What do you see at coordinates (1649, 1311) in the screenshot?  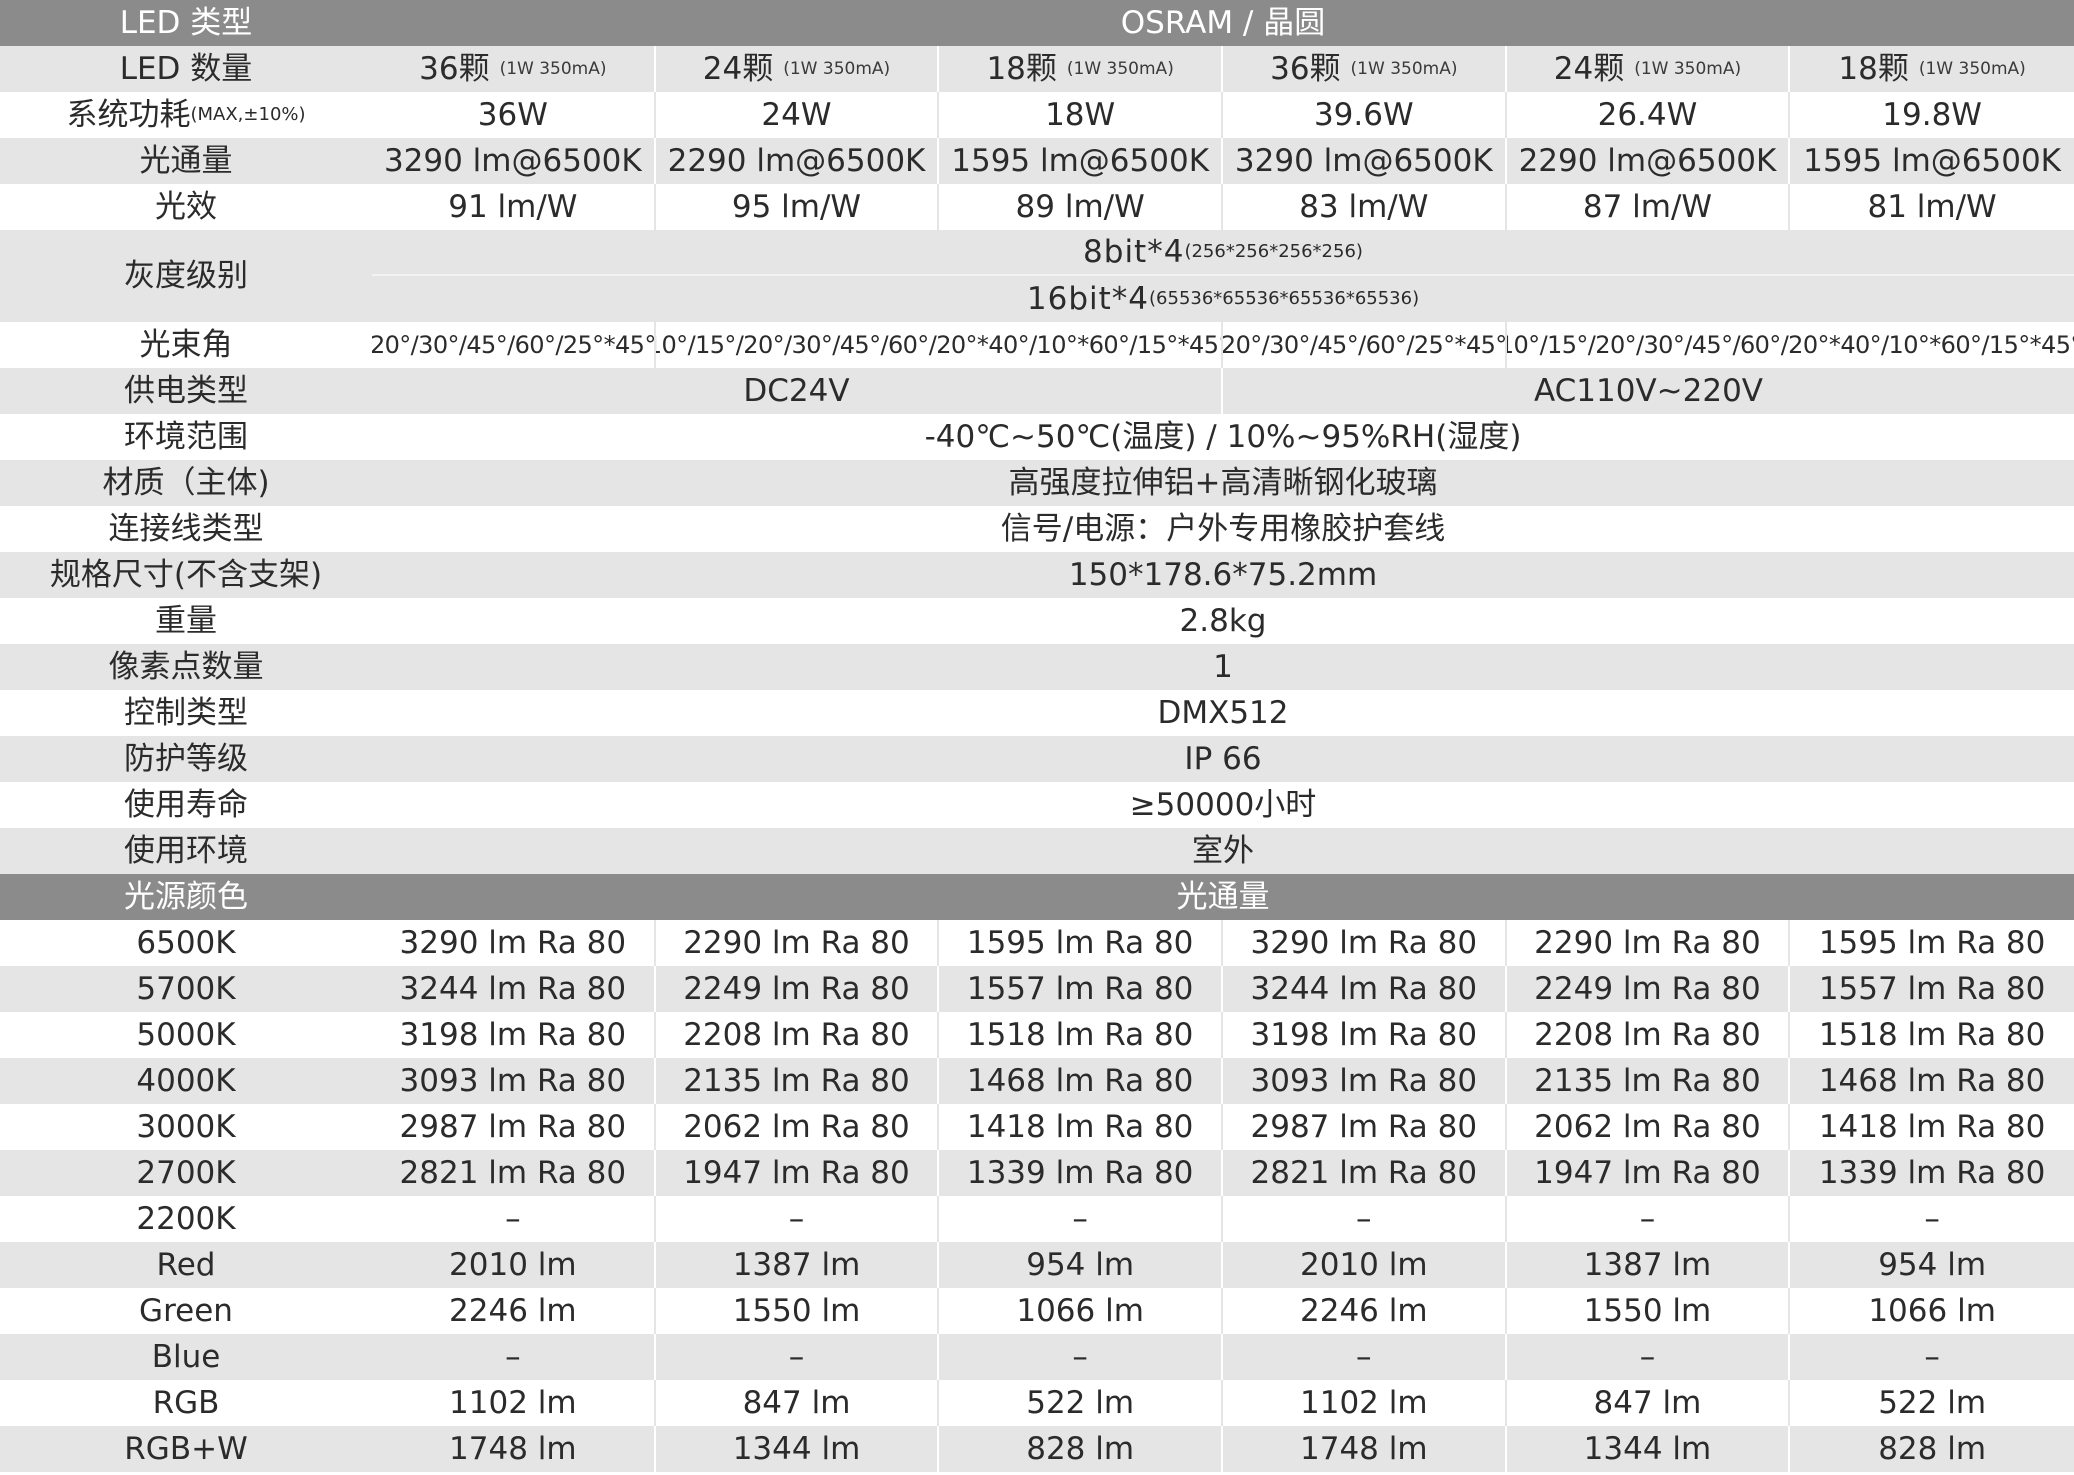 I see `color-cell: 1550 lm` at bounding box center [1649, 1311].